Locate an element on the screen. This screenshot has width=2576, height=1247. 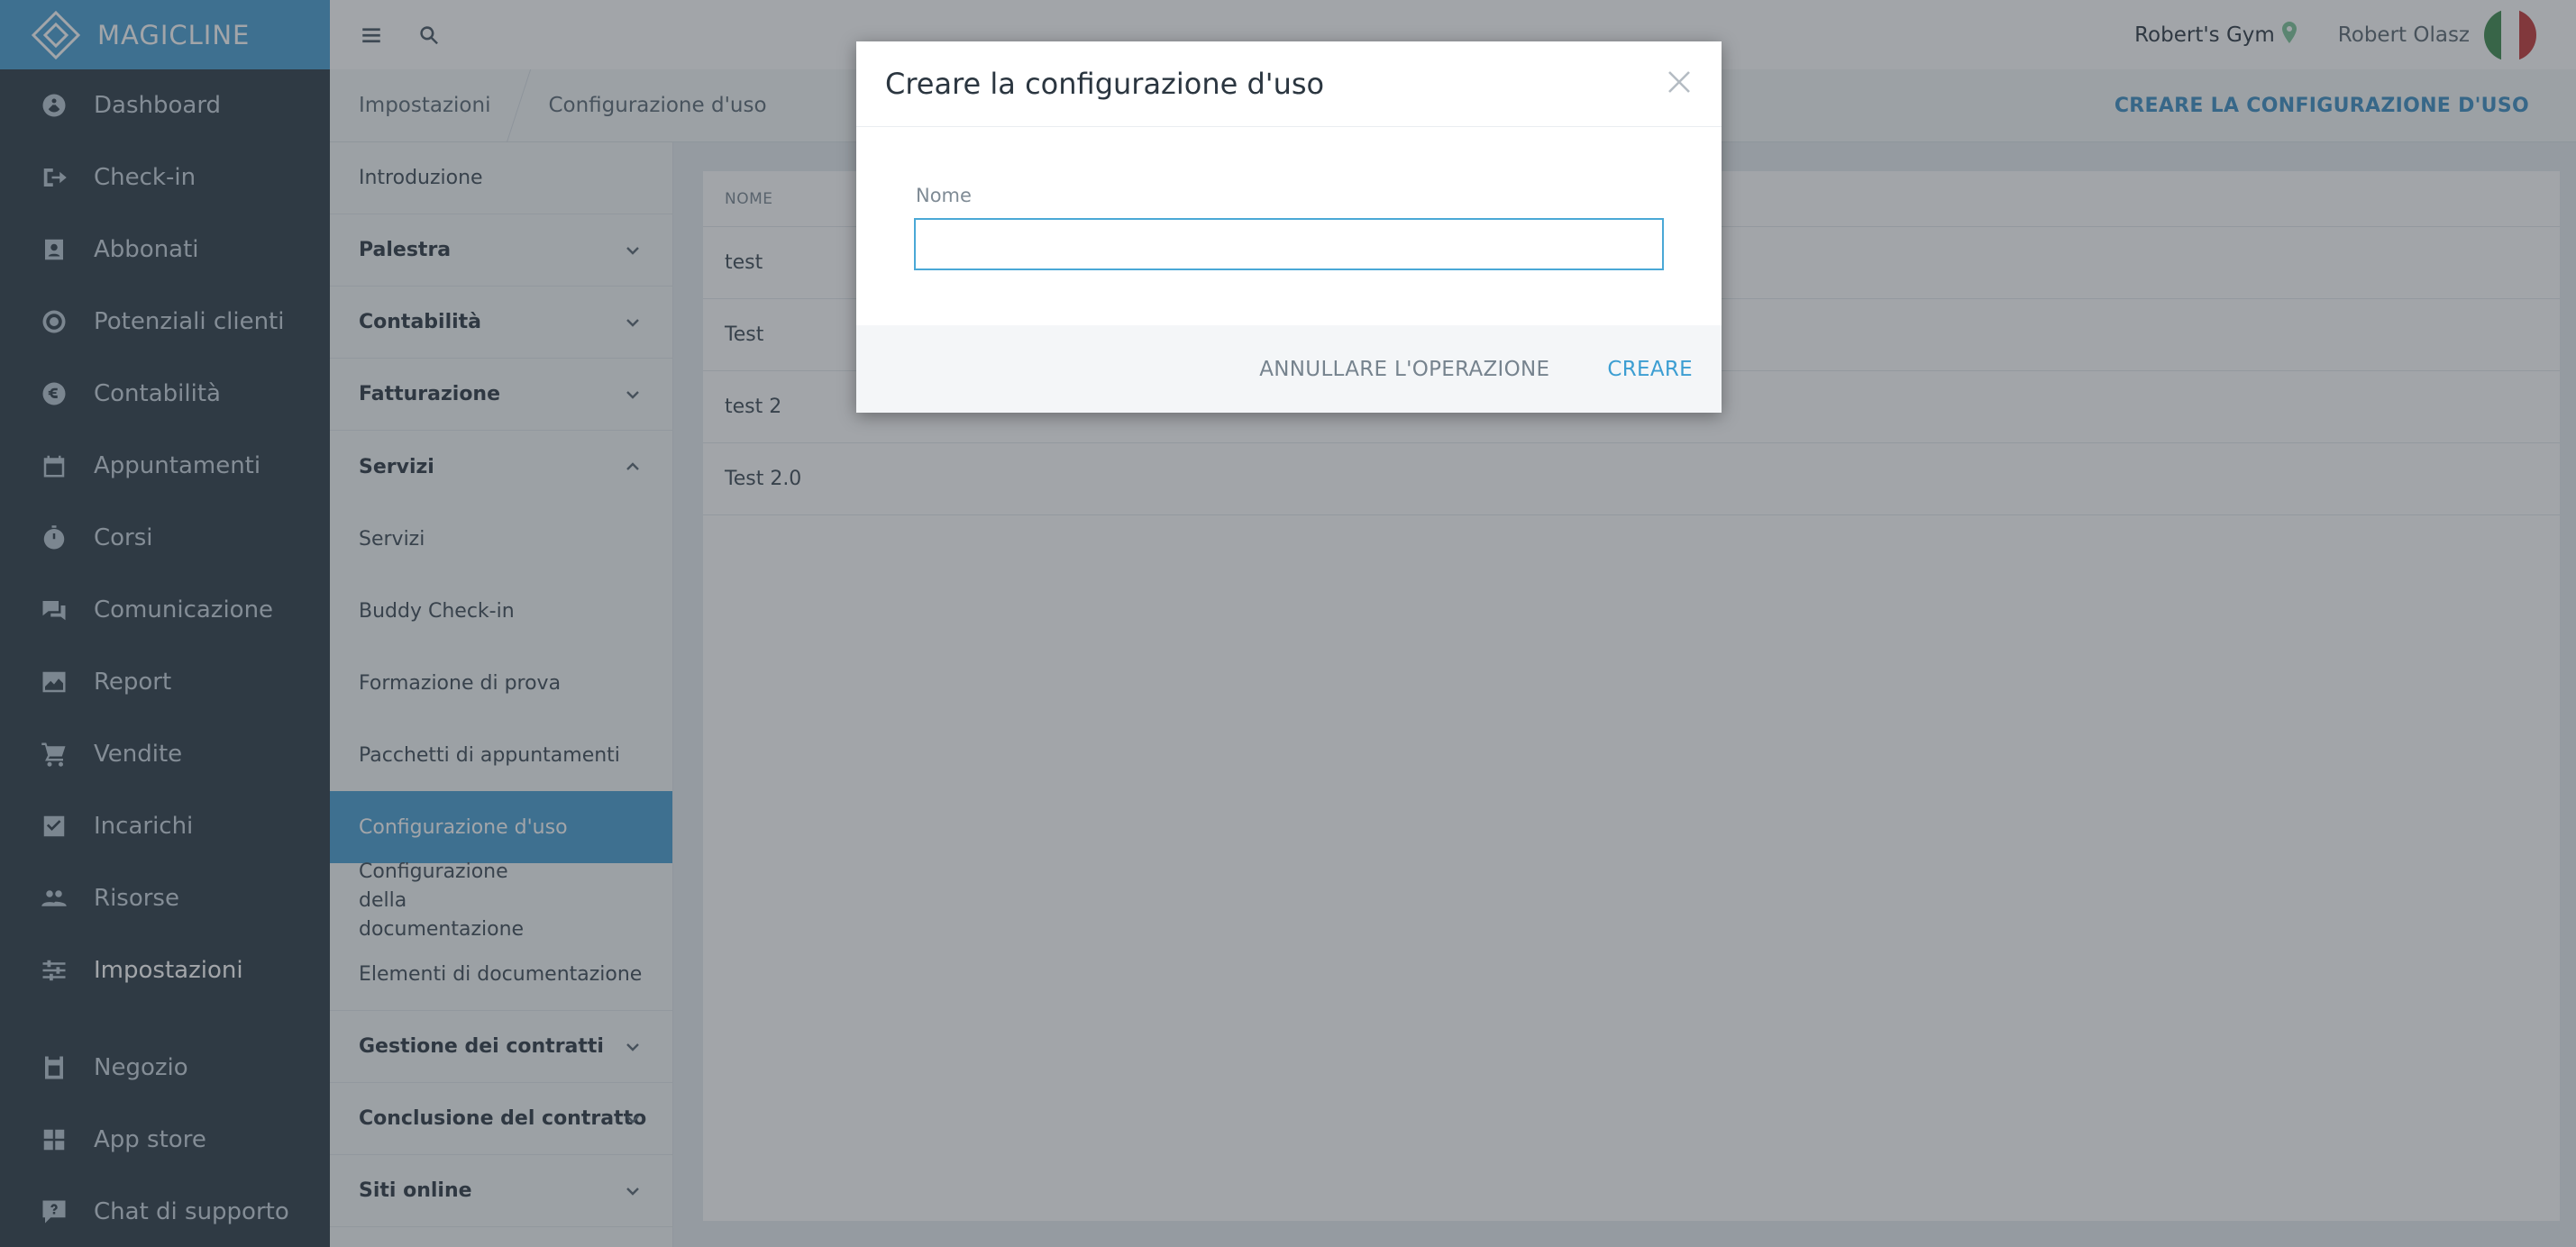
create-button: CREARE is located at coordinates (1650, 370).